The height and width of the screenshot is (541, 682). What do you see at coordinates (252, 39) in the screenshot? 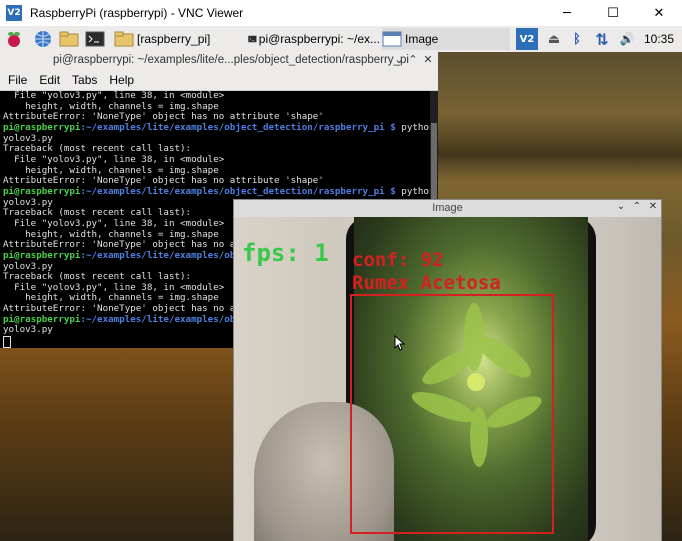
I see `terminal-icon` at bounding box center [252, 39].